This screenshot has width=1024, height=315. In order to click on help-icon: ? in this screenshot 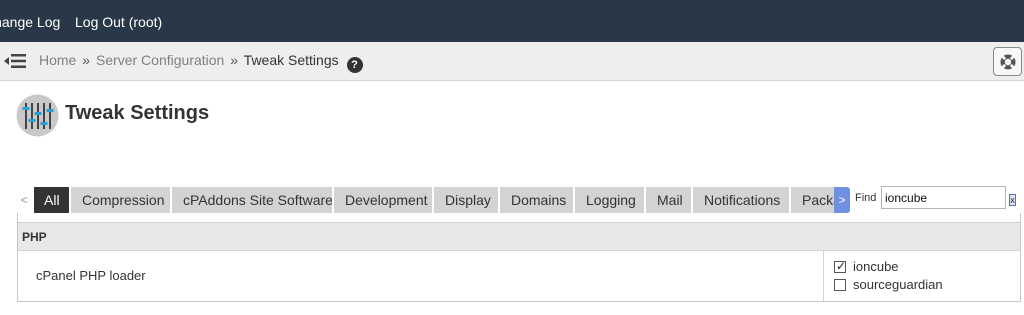, I will do `click(354, 65)`.